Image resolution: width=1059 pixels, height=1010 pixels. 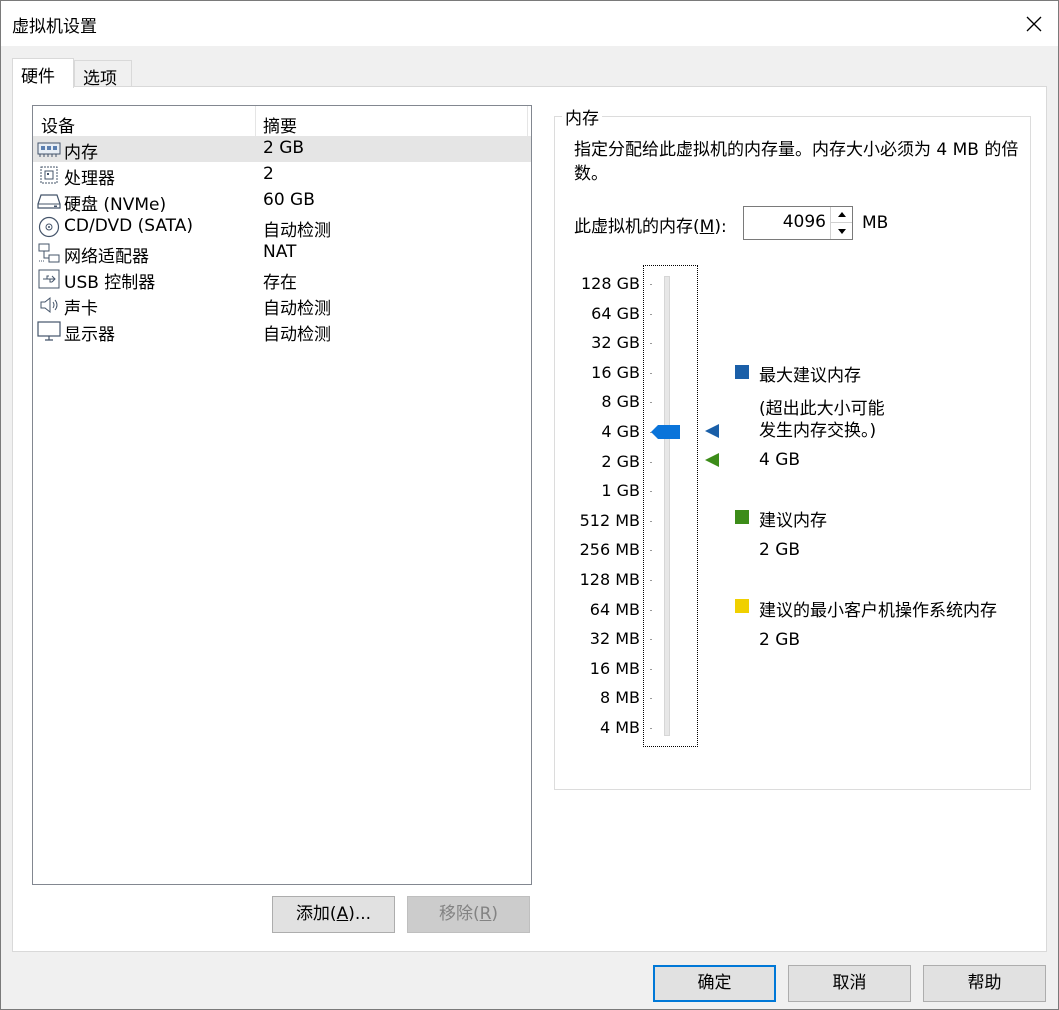 I want to click on memory-field-label: 此虚拟机的内存(M):, so click(x=650, y=224).